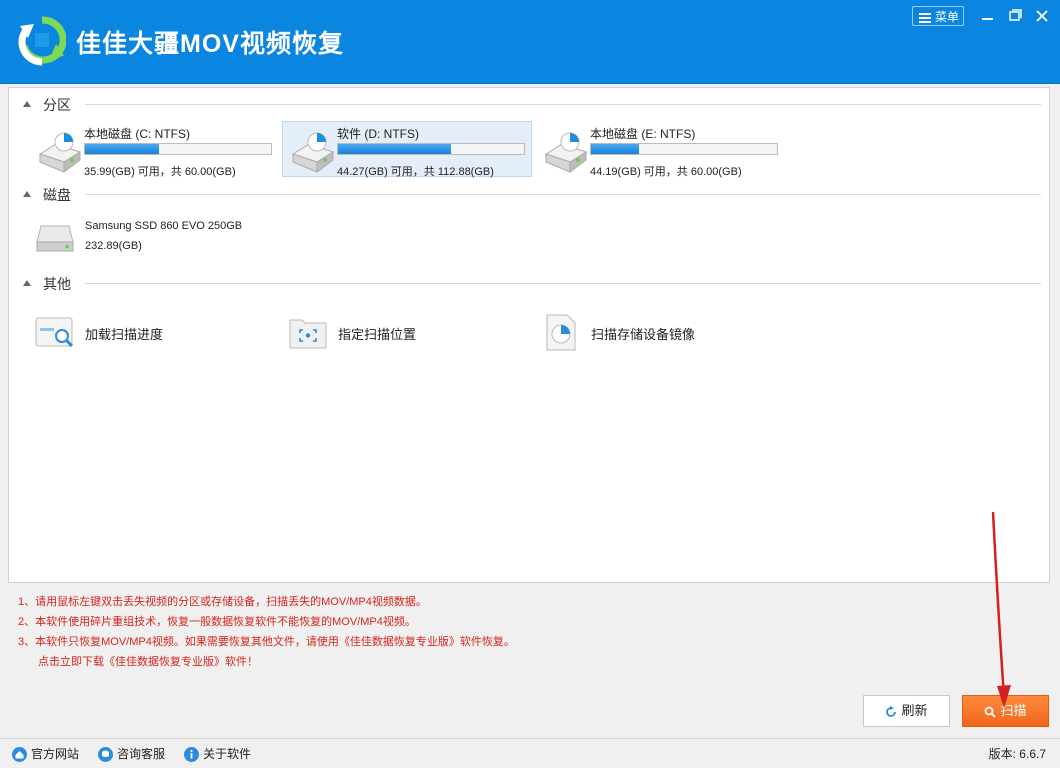  I want to click on official-website-link: 官方网站, so click(45, 754).